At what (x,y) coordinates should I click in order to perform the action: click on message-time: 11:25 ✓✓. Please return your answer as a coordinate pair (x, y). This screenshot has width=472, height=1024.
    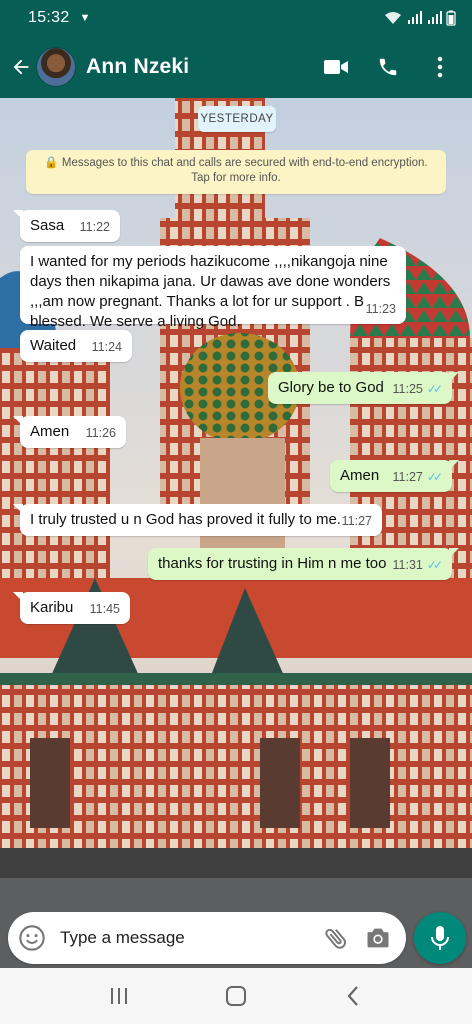
    Looking at the image, I should click on (418, 389).